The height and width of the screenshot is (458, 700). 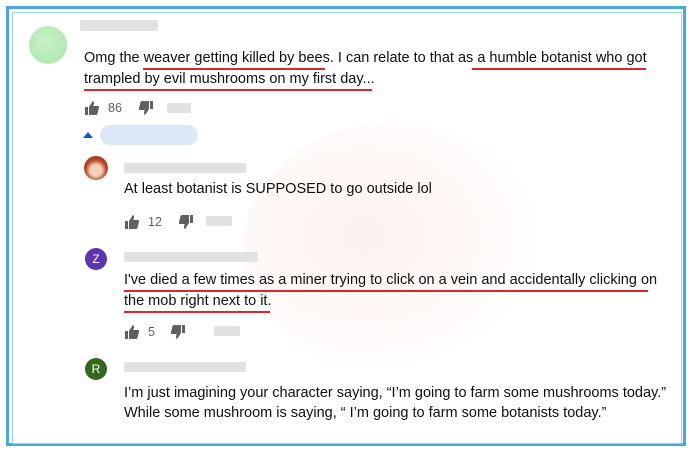 I want to click on reply-avatar-z: Z, so click(x=96, y=259).